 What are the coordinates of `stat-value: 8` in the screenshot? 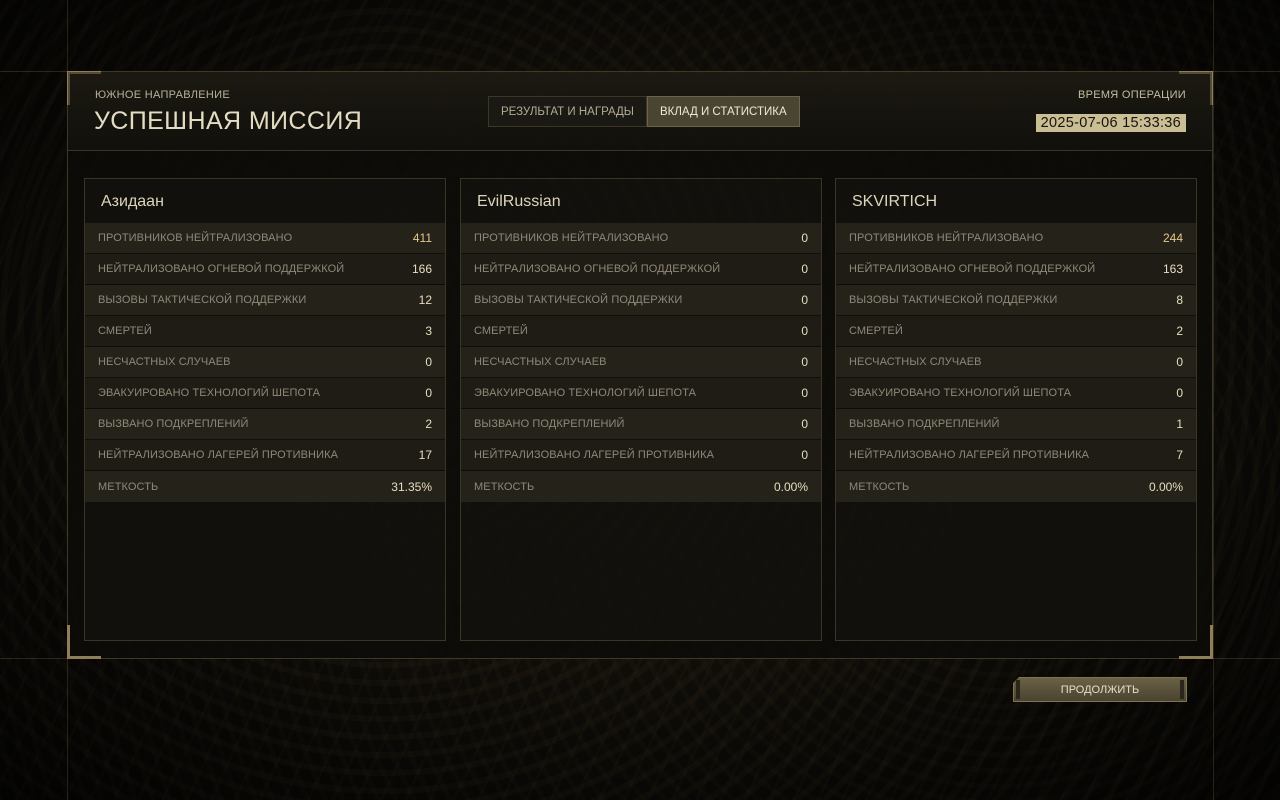 It's located at (1179, 300).